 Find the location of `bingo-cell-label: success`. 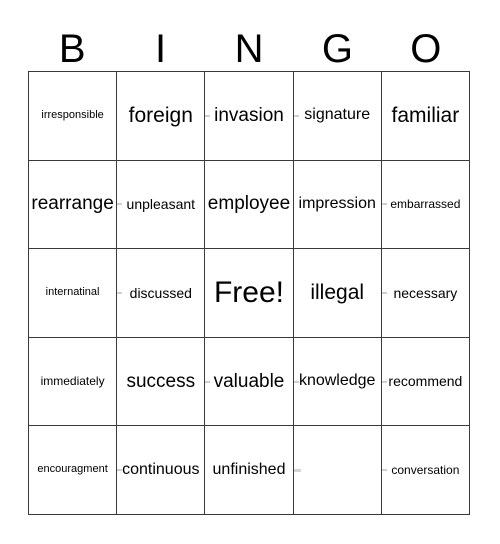

bingo-cell-label: success is located at coordinates (161, 381).